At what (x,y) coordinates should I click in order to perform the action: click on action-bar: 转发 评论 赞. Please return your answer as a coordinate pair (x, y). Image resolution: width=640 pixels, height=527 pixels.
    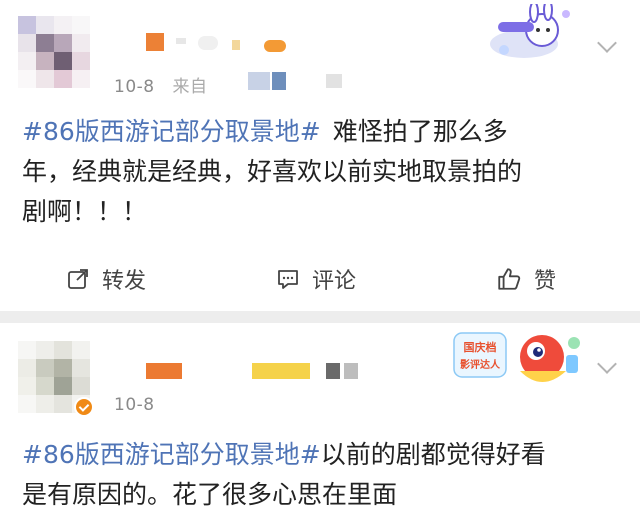
    Looking at the image, I should click on (320, 279).